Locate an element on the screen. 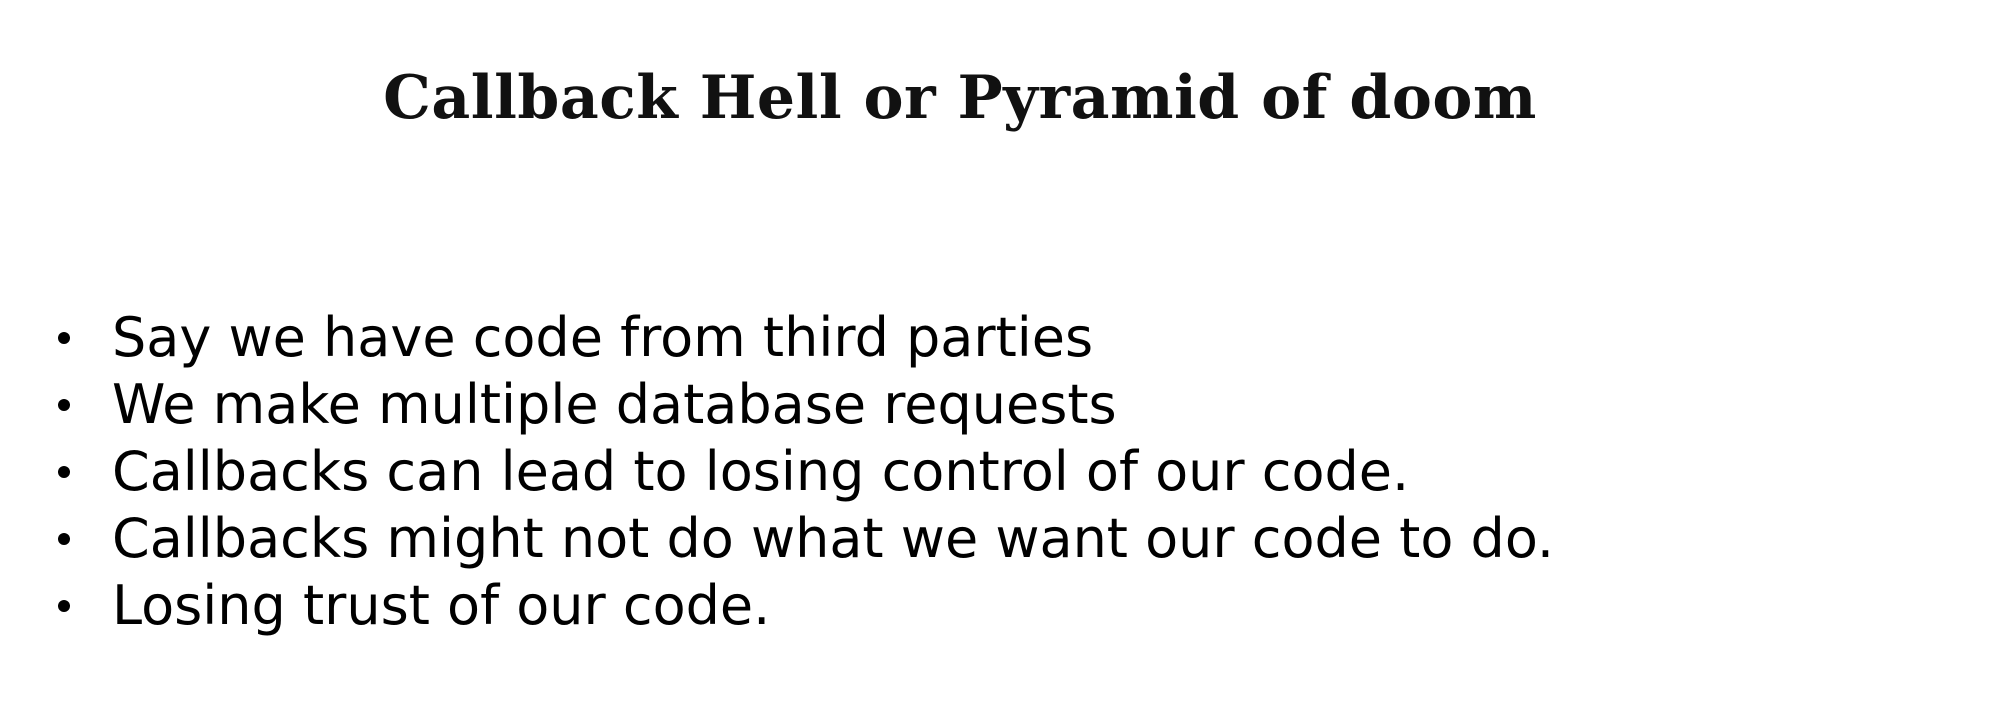 This screenshot has width=2012, height=708. bullet-item: Say we have code from third parties is located at coordinates (802, 337).